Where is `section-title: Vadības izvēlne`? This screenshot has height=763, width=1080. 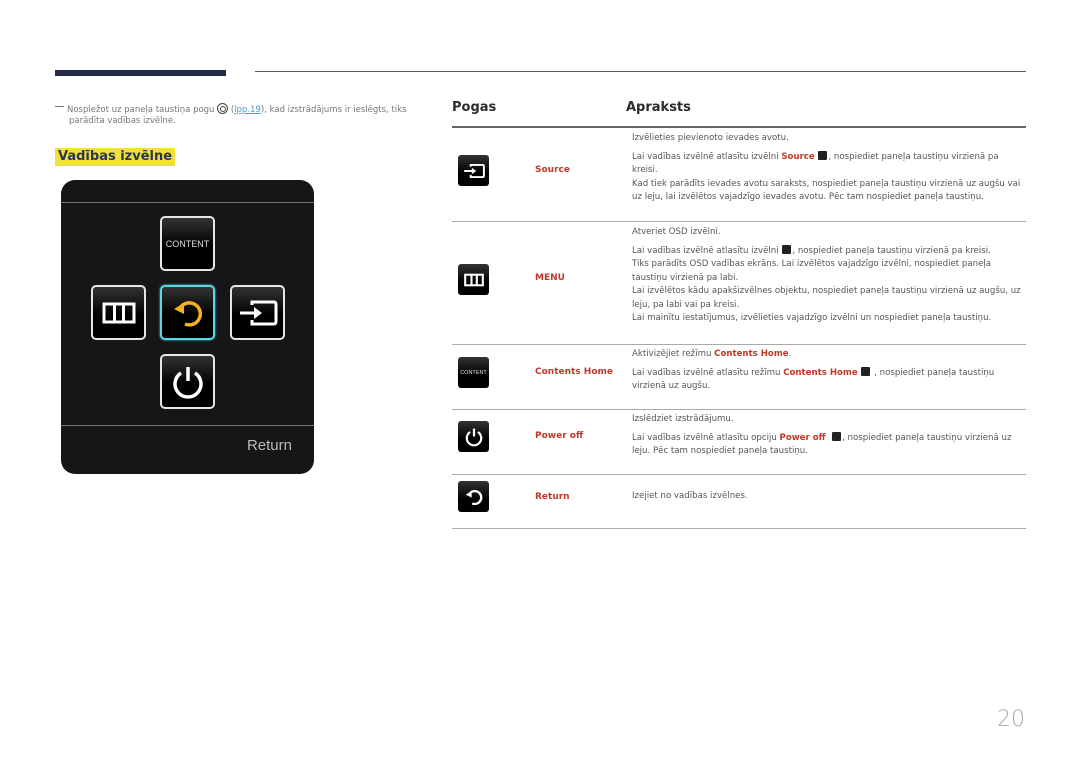
section-title: Vadības izvēlne is located at coordinates (115, 157).